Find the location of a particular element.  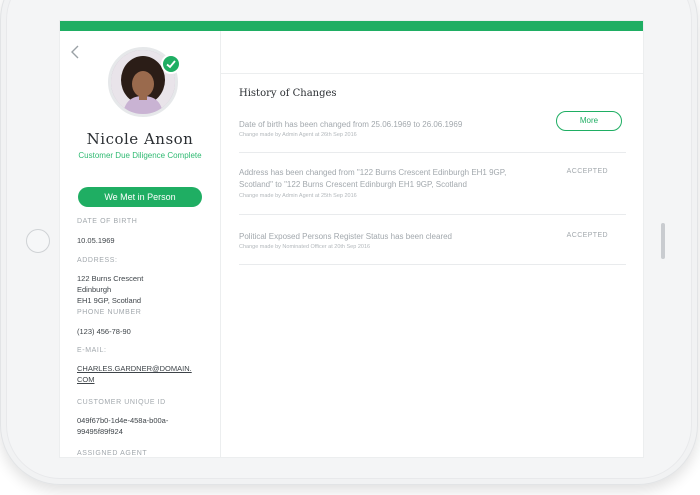

email-label: E-MAIL: is located at coordinates (92, 350).